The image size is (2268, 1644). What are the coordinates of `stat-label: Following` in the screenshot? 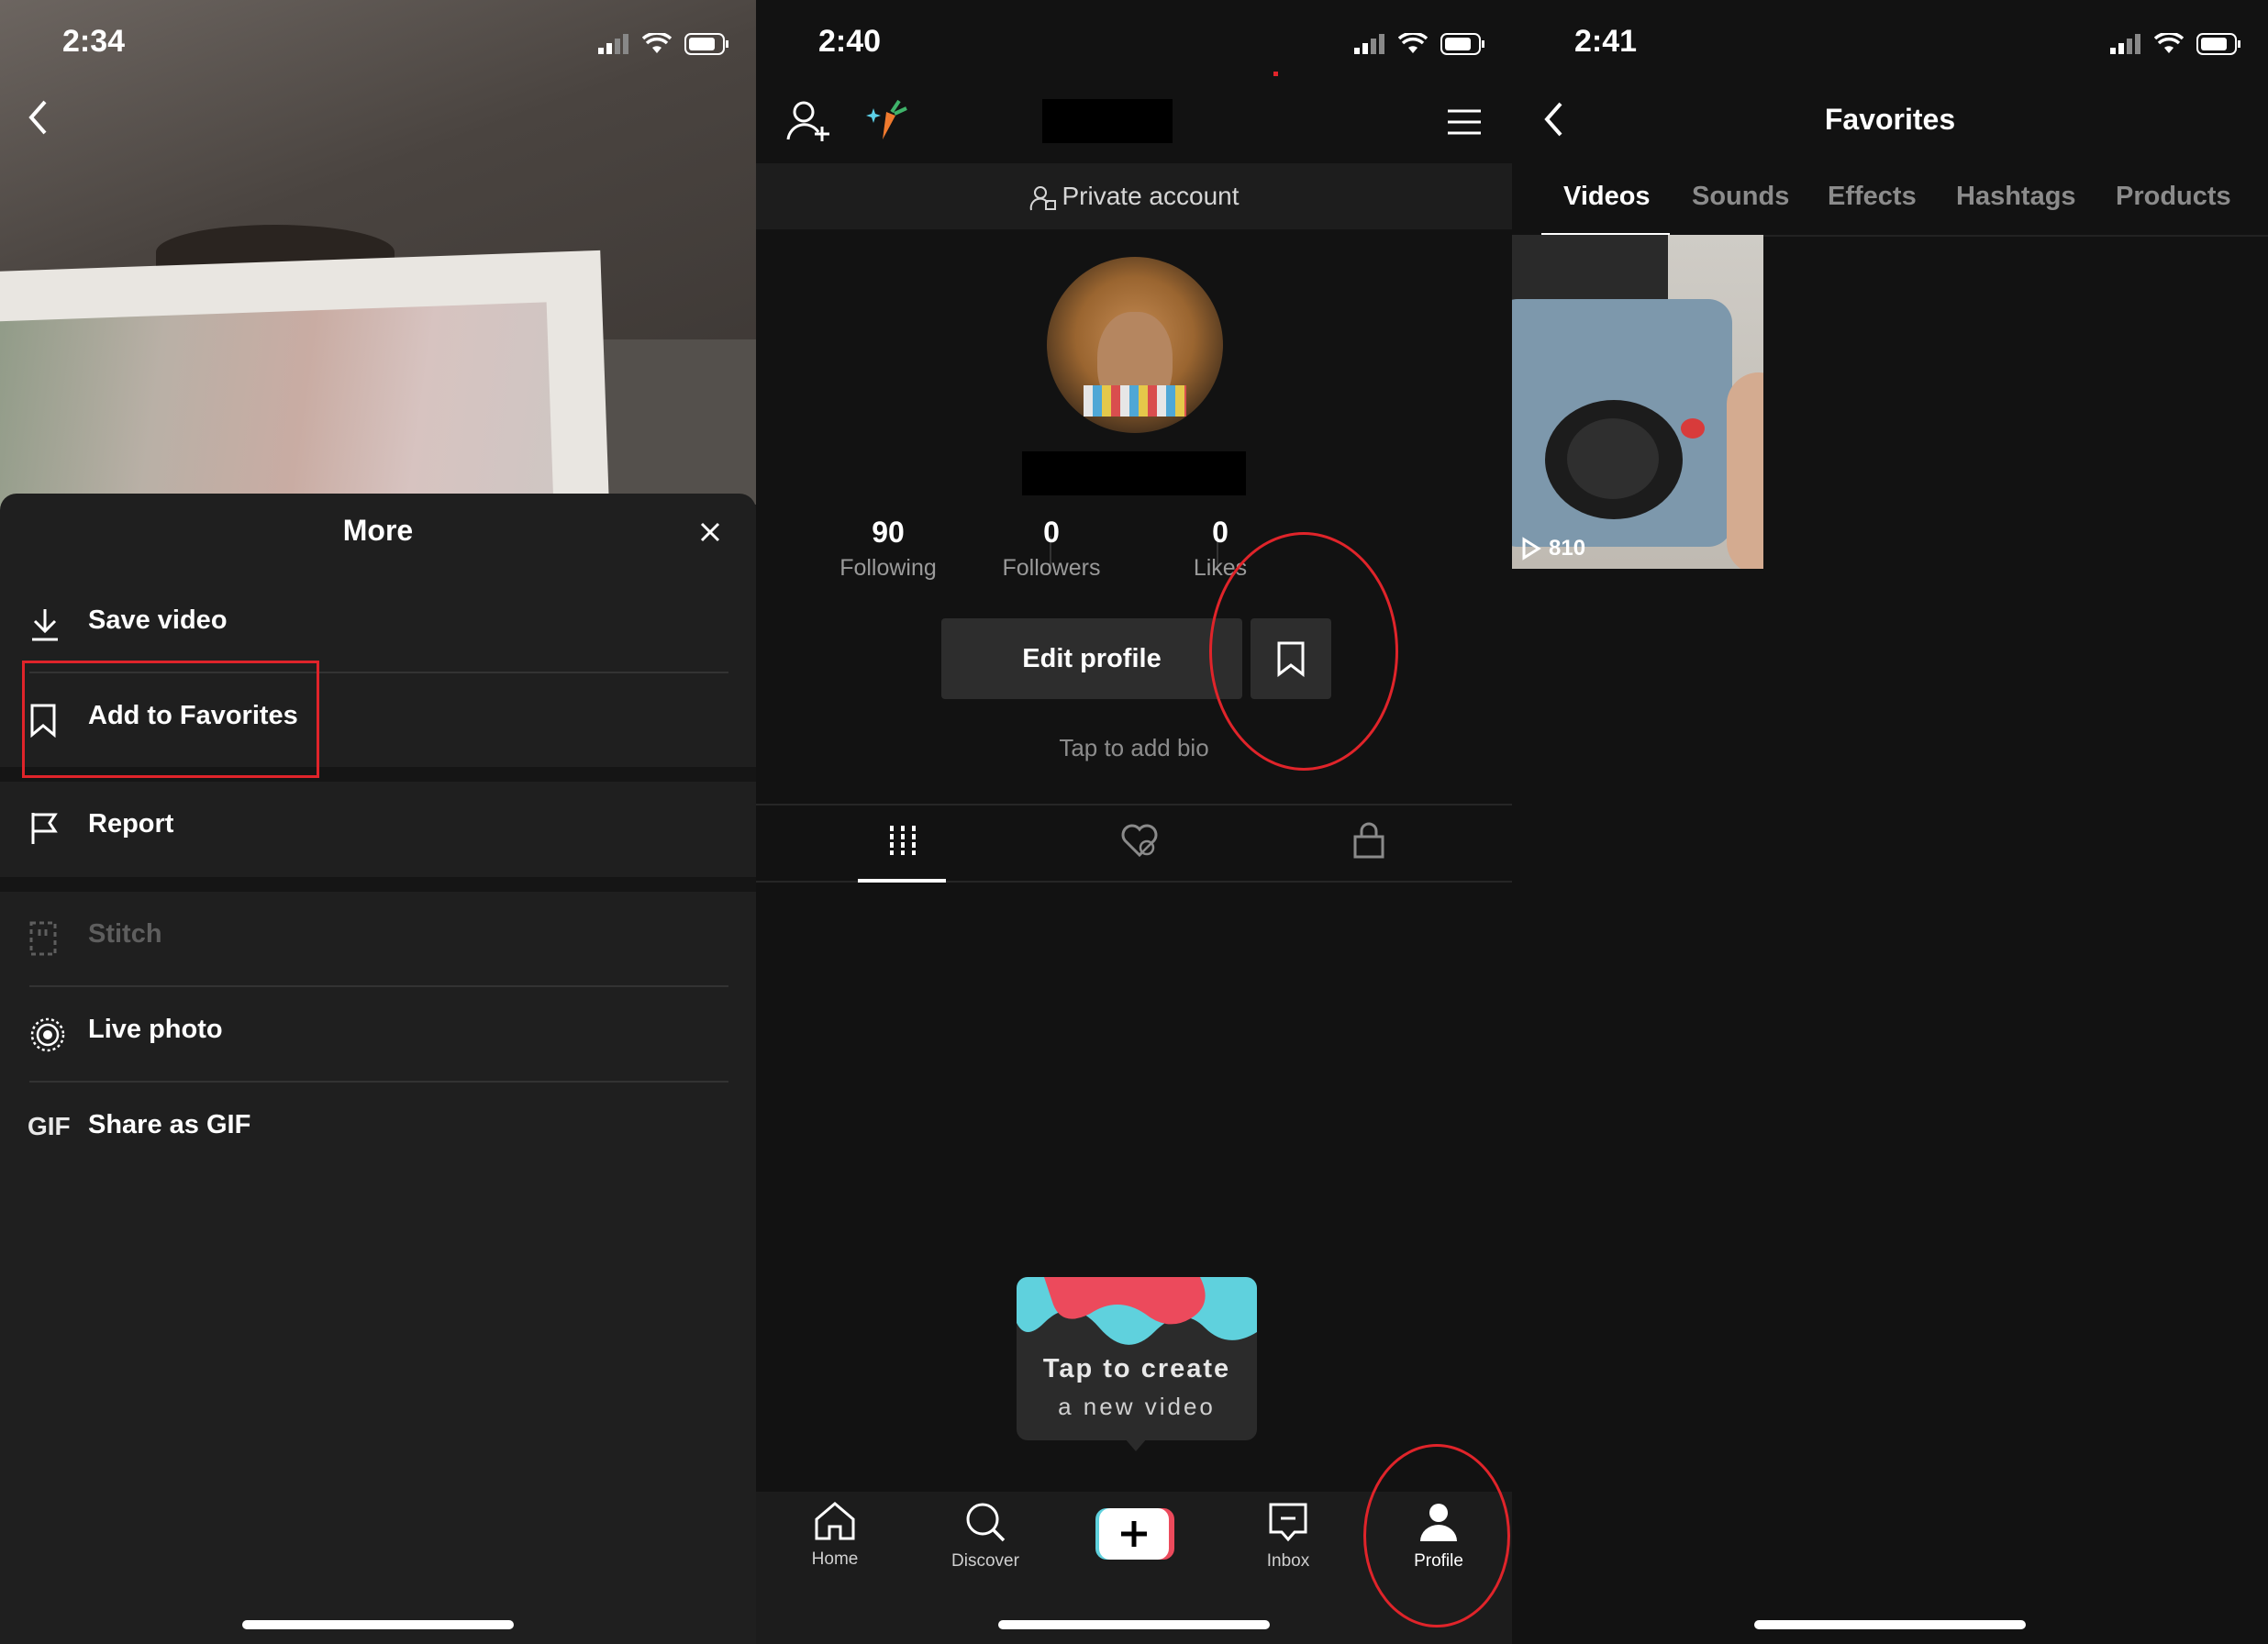 It's located at (888, 568).